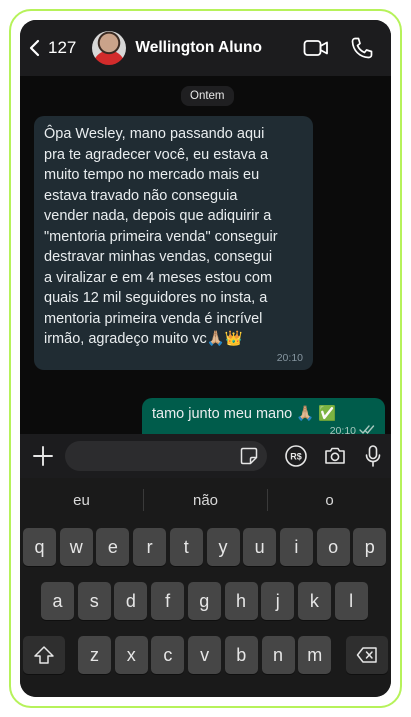 This screenshot has width=411, height=717. I want to click on svg-text: R$, so click(296, 457).